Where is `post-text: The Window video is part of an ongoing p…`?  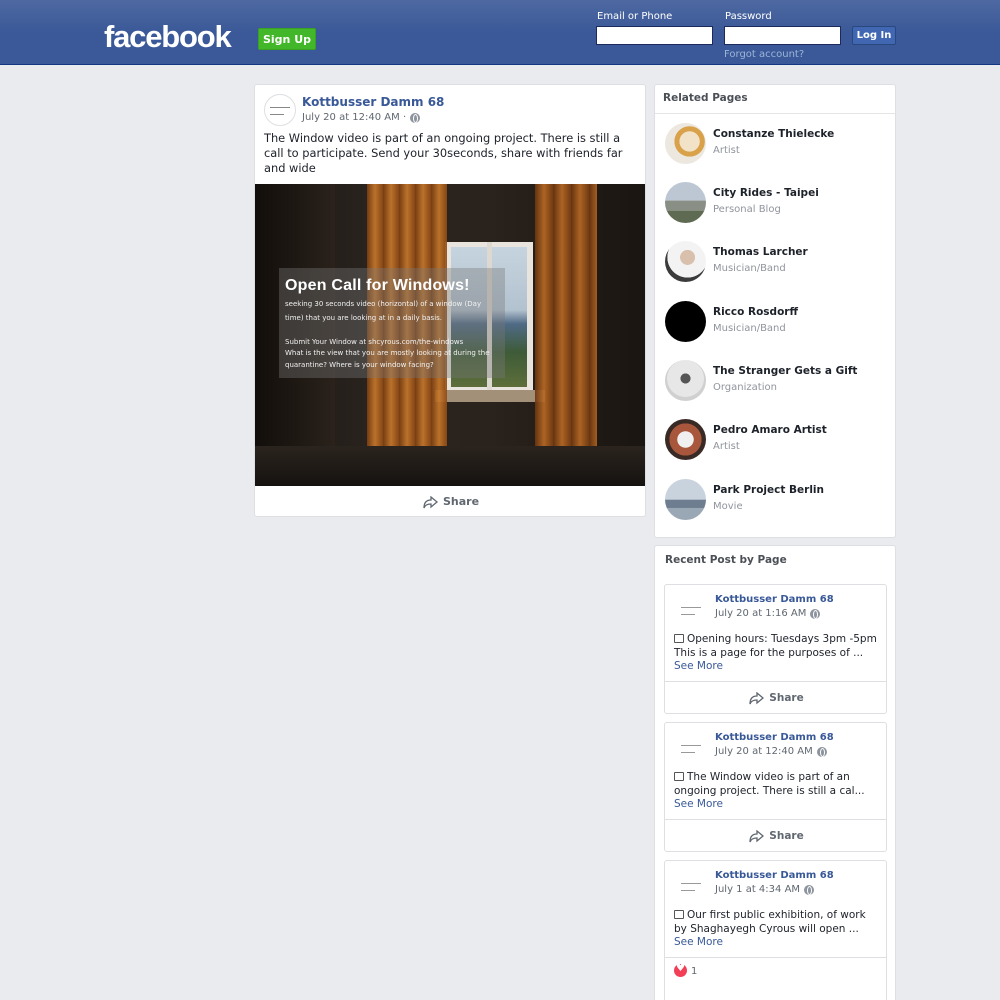 post-text: The Window video is part of an ongoing p… is located at coordinates (443, 153).